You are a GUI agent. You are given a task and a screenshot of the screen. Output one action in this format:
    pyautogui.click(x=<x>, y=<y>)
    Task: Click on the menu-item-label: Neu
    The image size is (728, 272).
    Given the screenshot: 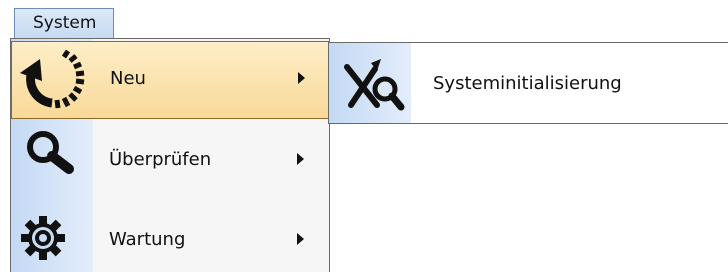 What is the action you would take?
    pyautogui.click(x=128, y=78)
    